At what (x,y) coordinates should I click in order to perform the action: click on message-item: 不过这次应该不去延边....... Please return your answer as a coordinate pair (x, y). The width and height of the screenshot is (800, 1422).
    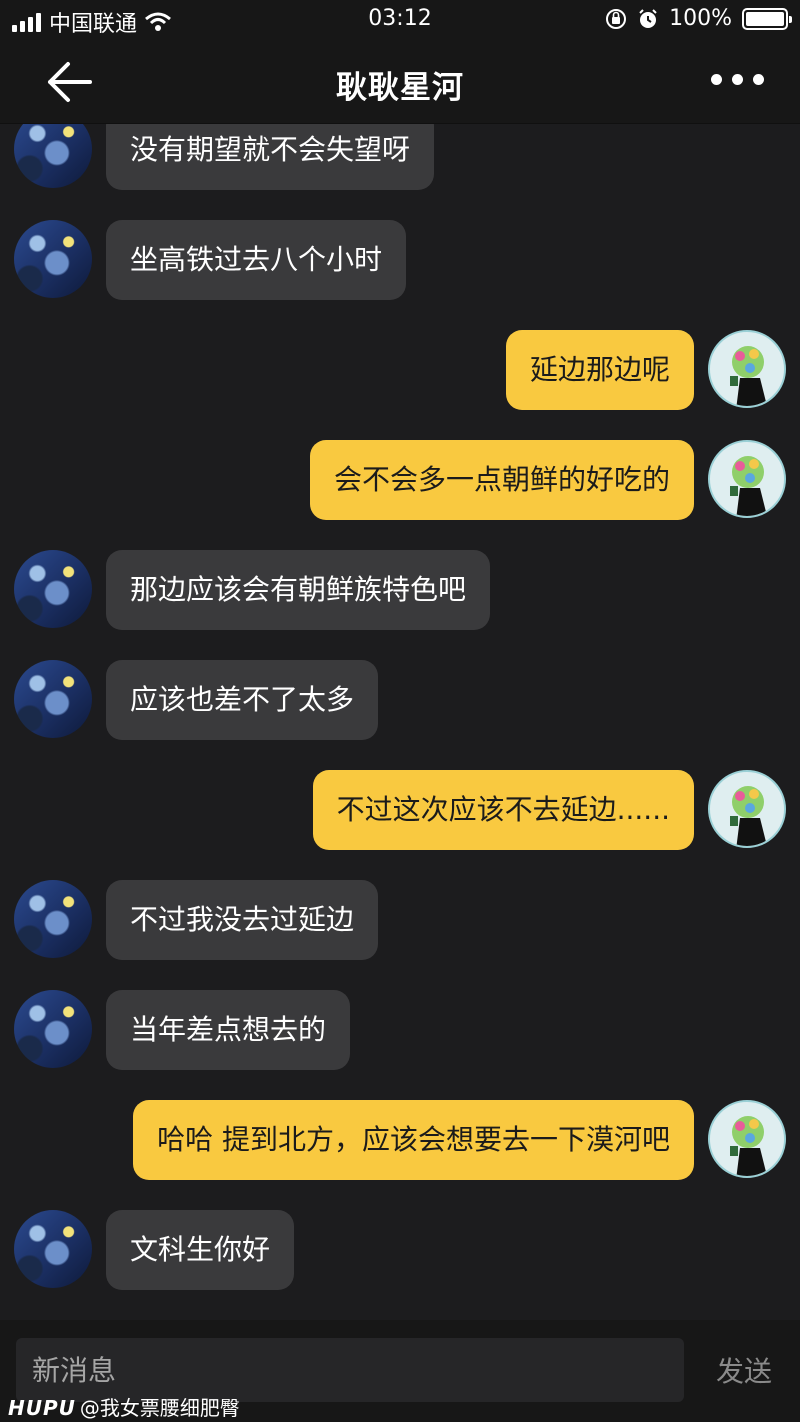
    Looking at the image, I should click on (400, 810).